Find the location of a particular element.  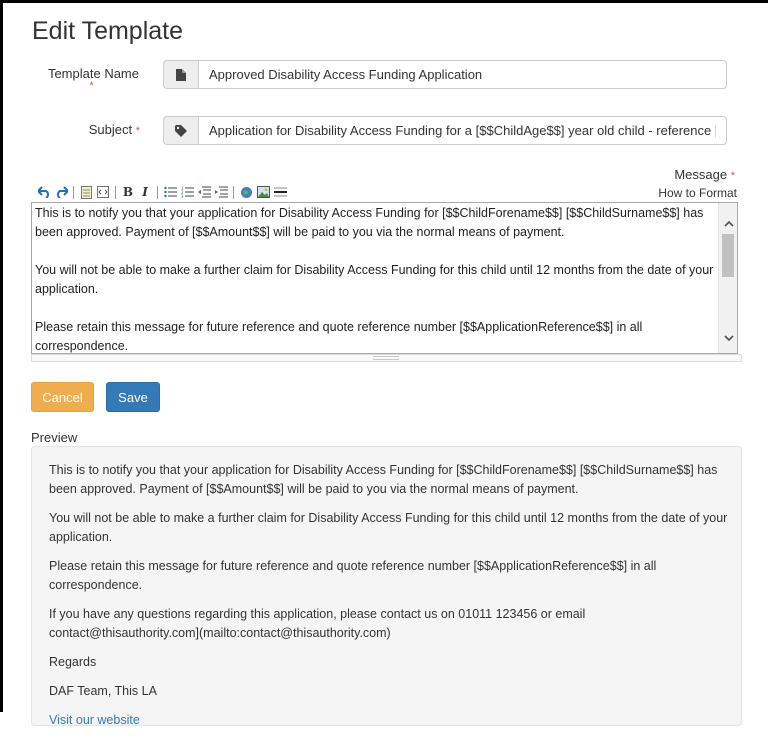

link-icon is located at coordinates (246, 192).